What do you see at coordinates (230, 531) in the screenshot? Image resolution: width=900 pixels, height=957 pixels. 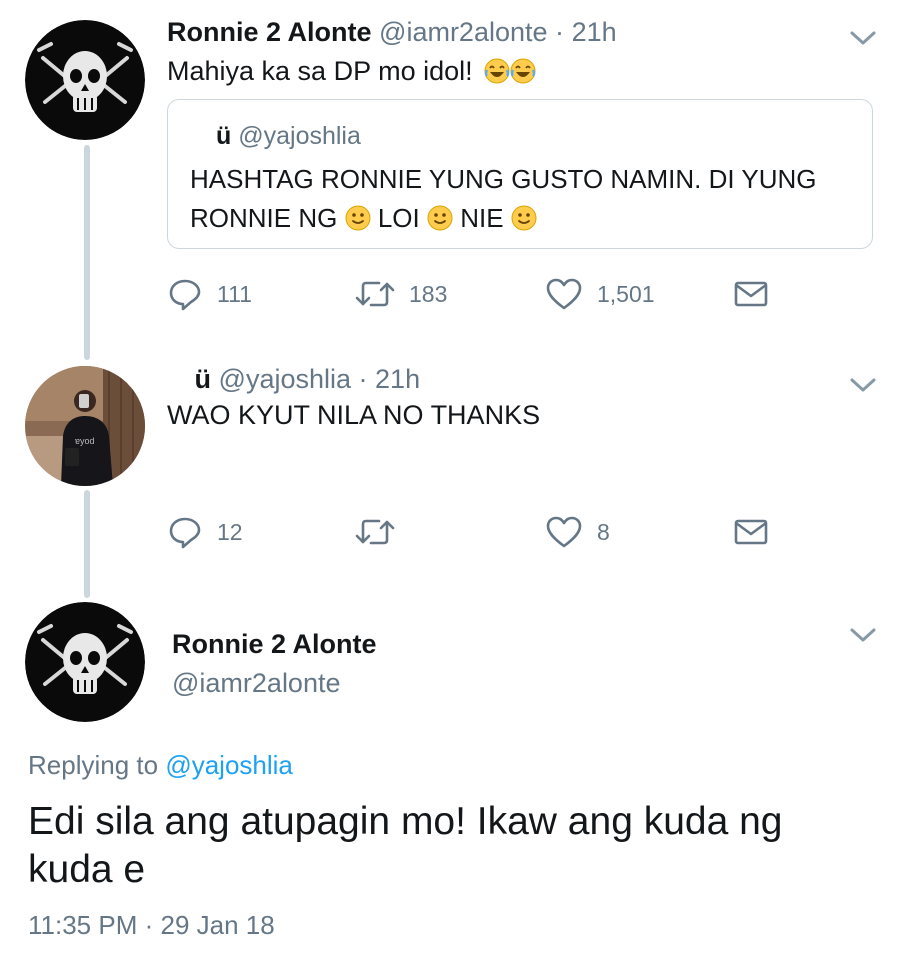 I see `reply-count: 12` at bounding box center [230, 531].